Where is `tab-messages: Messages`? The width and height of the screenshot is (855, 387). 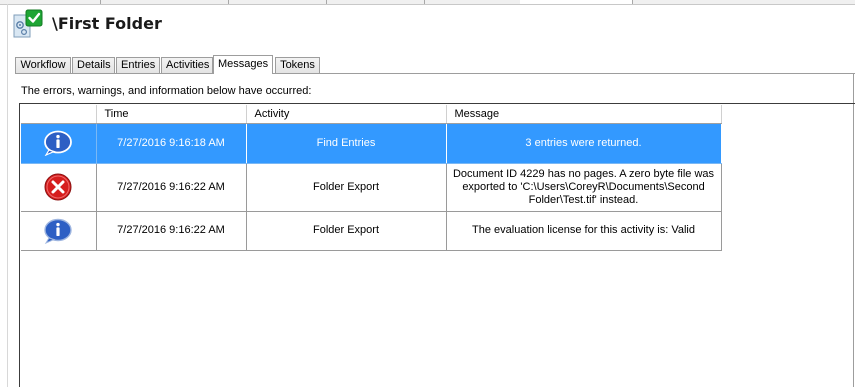 tab-messages: Messages is located at coordinates (243, 64).